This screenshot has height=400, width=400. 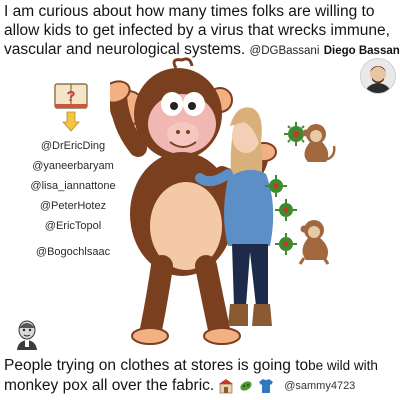 I want to click on mention-link: @yaneerbaryam, so click(x=72, y=166).